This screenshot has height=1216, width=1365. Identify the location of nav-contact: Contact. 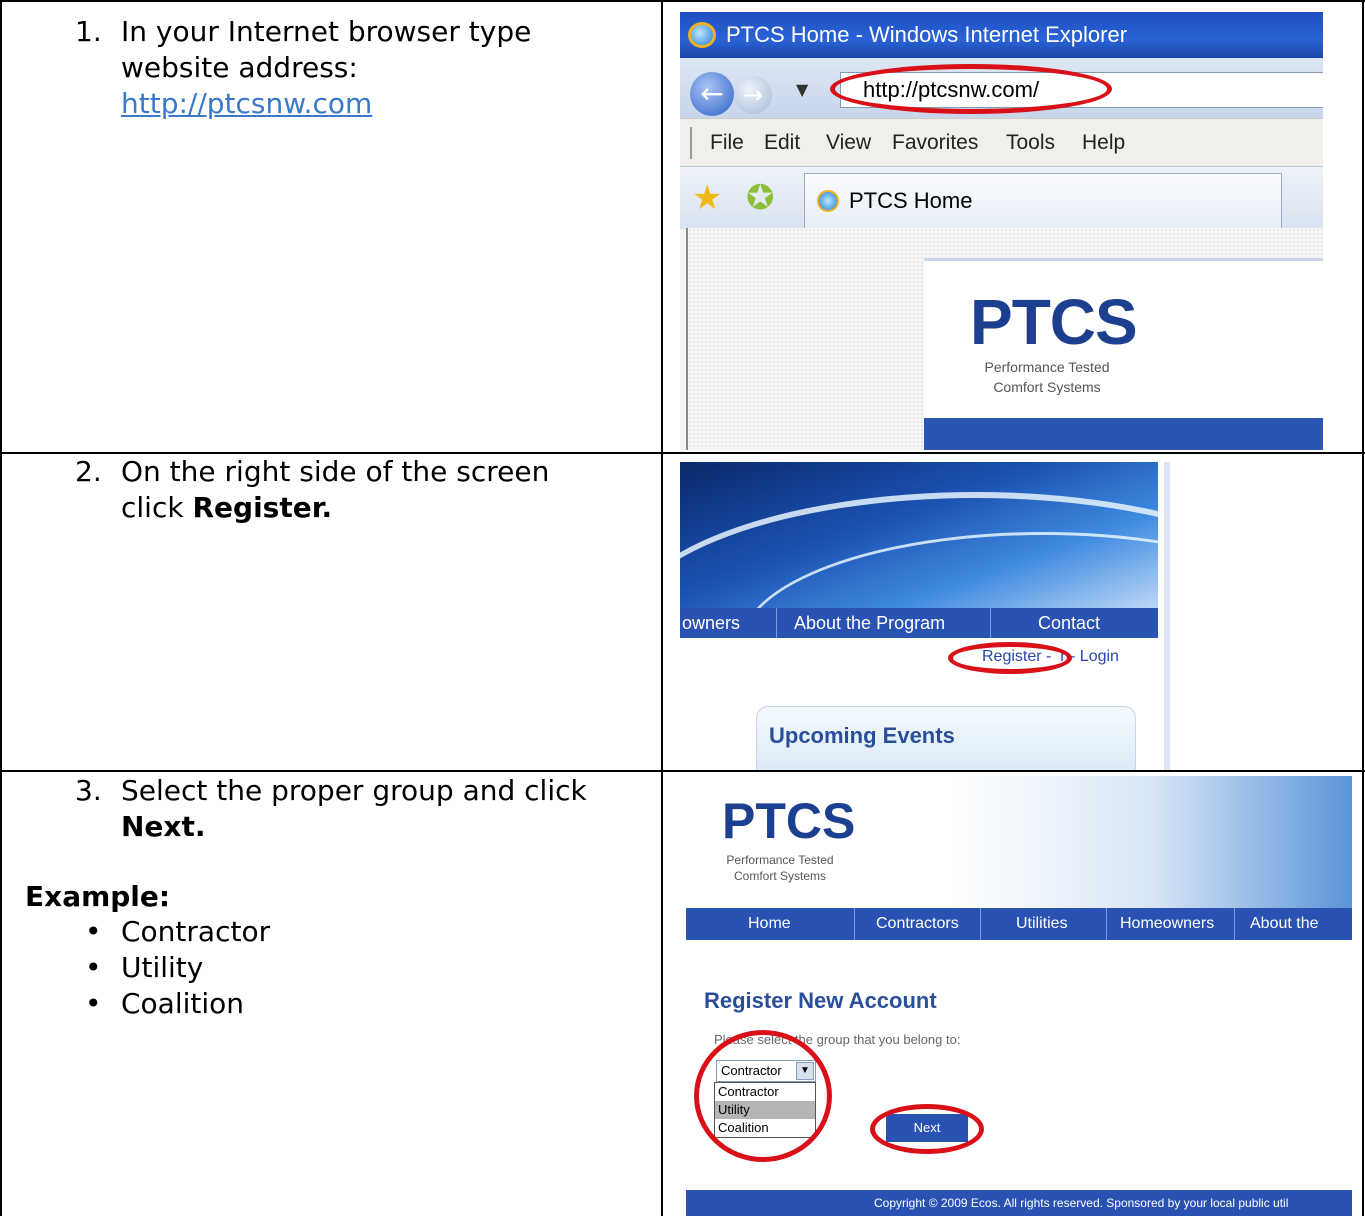
(1069, 623).